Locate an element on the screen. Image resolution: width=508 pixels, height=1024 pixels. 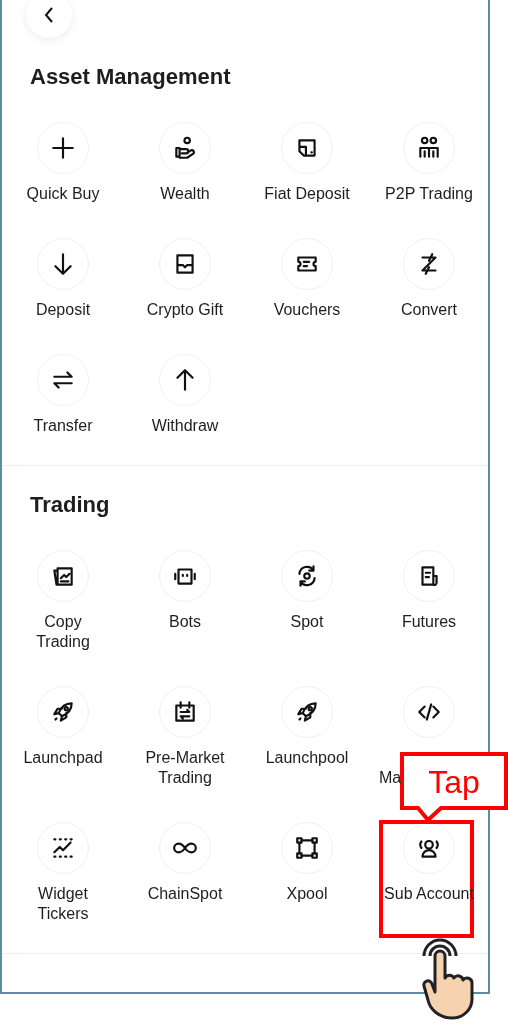
item-label: Futures is located at coordinates (429, 622).